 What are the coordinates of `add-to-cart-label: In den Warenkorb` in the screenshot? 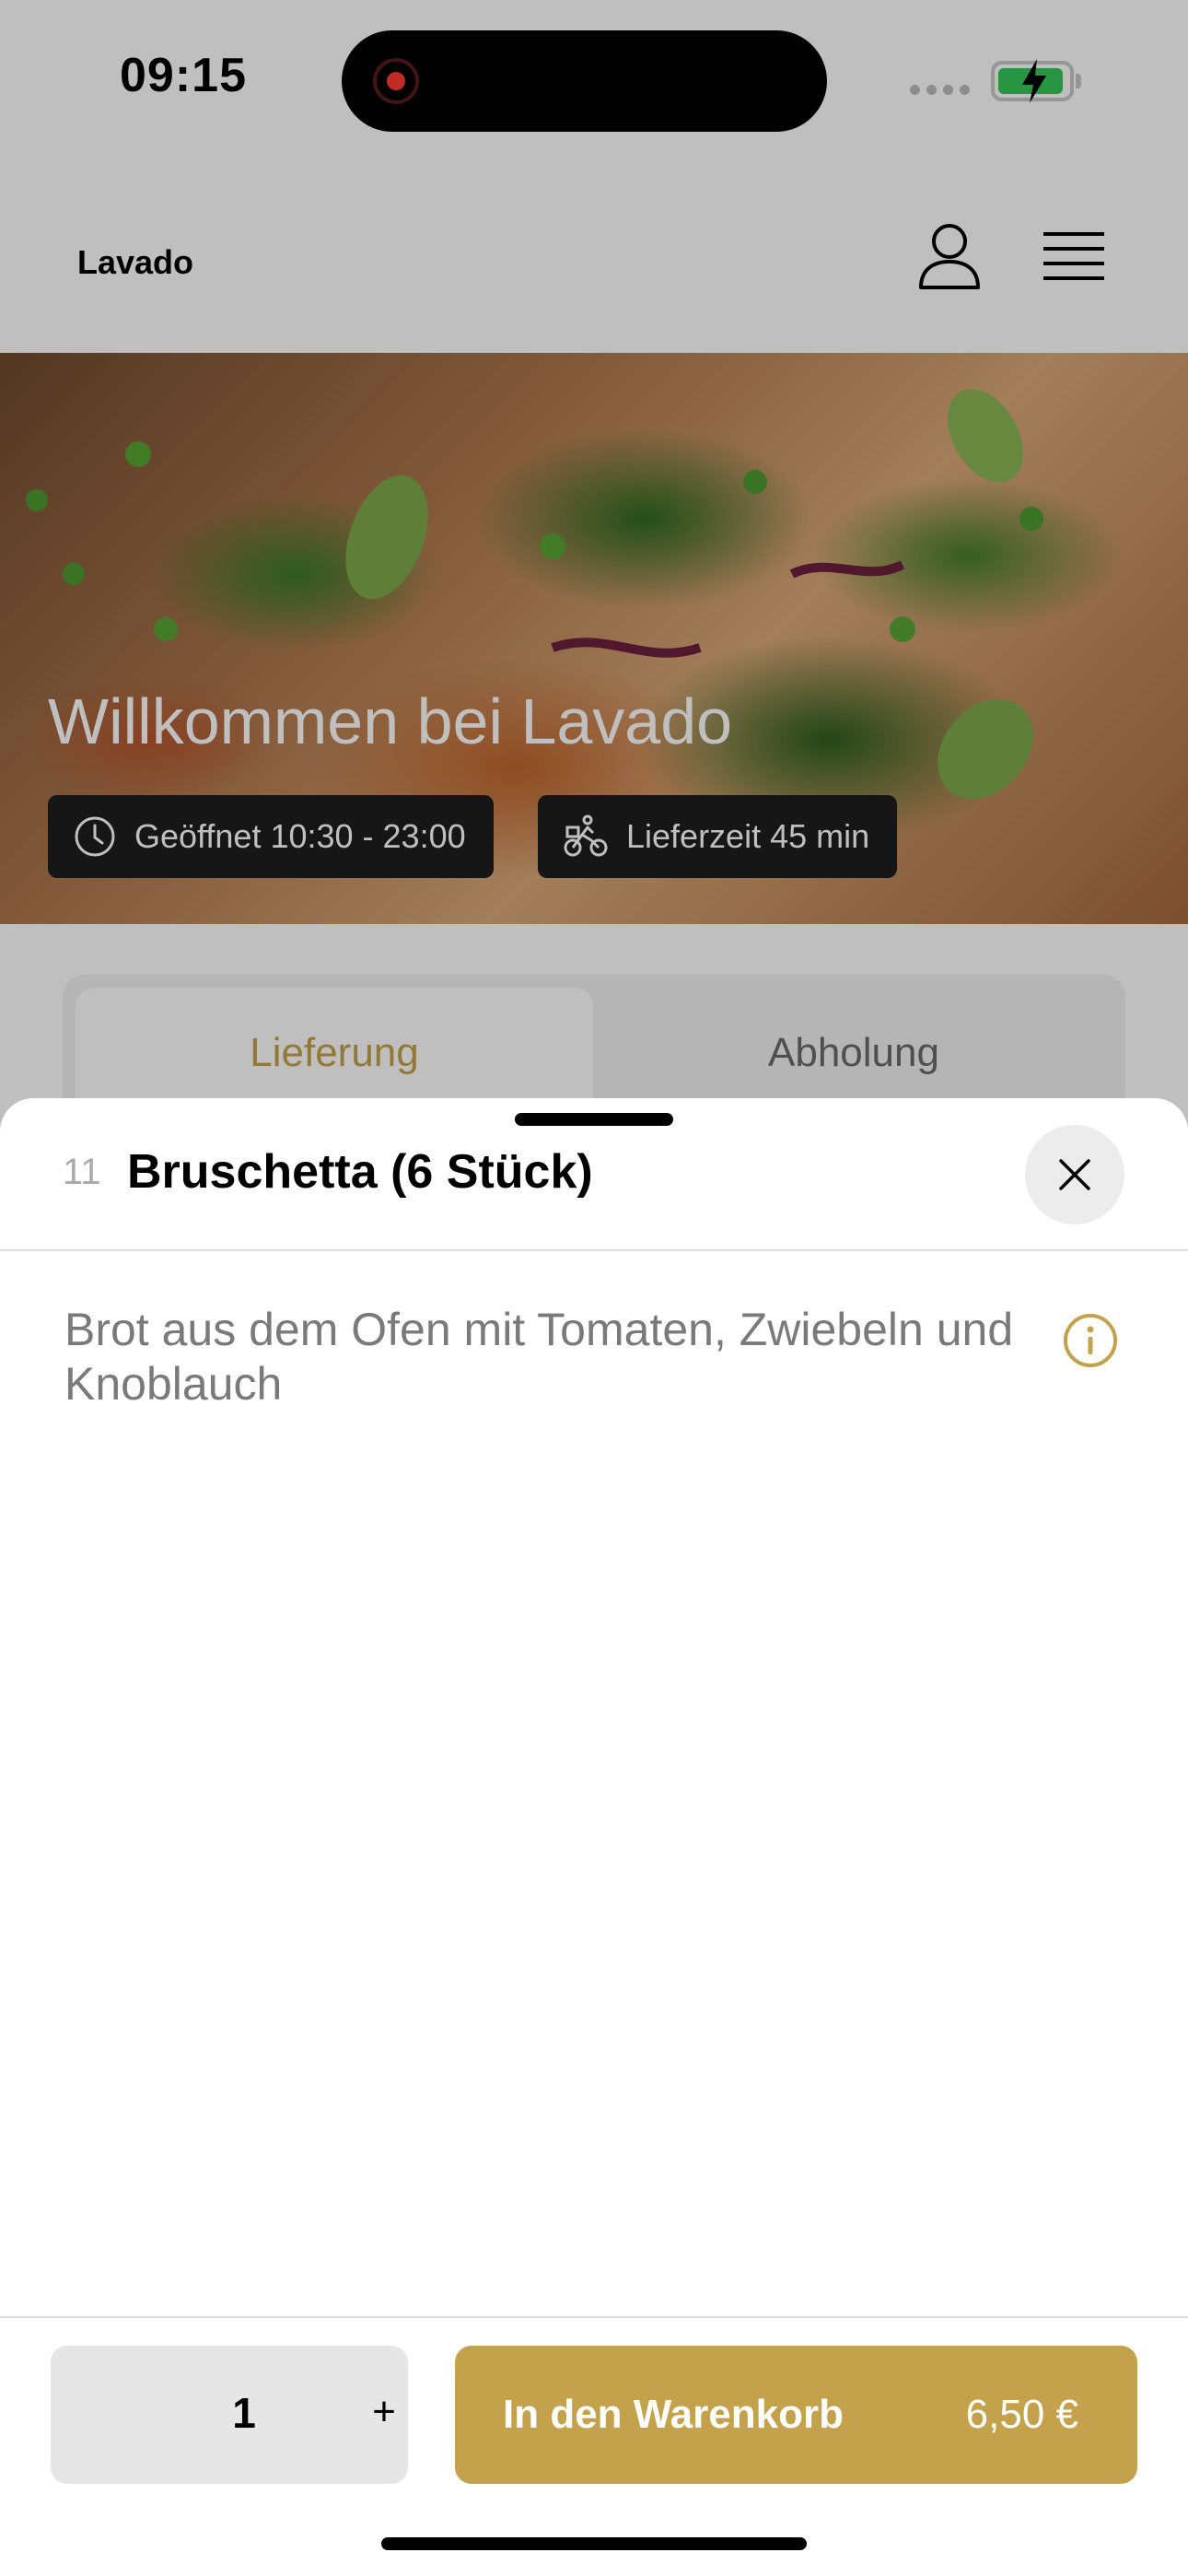 It's located at (673, 2414).